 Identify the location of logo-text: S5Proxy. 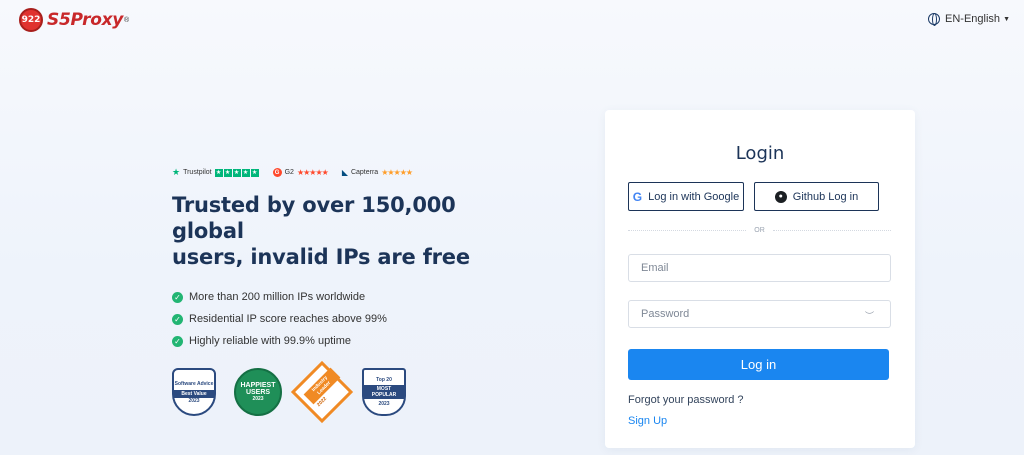
(85, 20).